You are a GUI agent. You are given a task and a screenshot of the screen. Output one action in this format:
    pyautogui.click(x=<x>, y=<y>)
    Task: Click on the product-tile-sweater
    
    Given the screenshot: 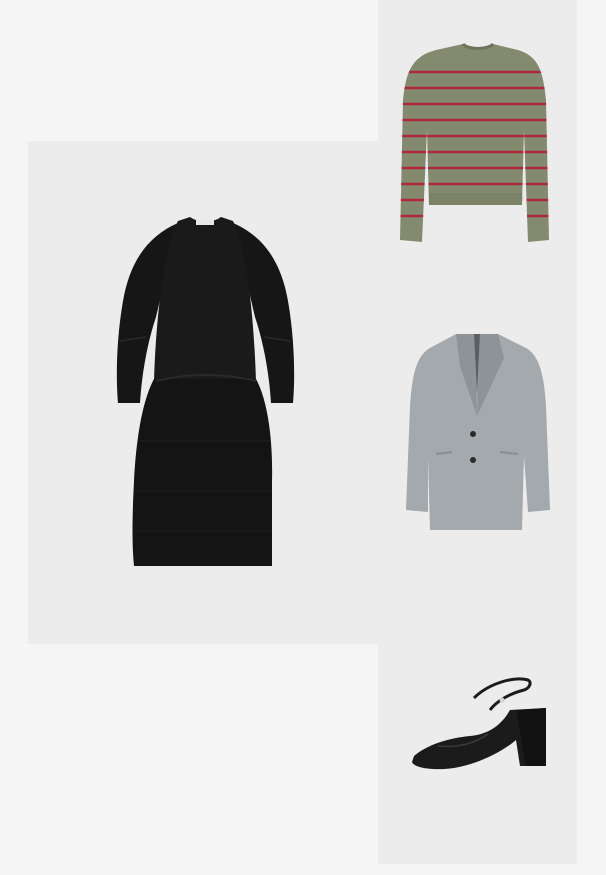 What is the action you would take?
    pyautogui.click(x=477, y=143)
    